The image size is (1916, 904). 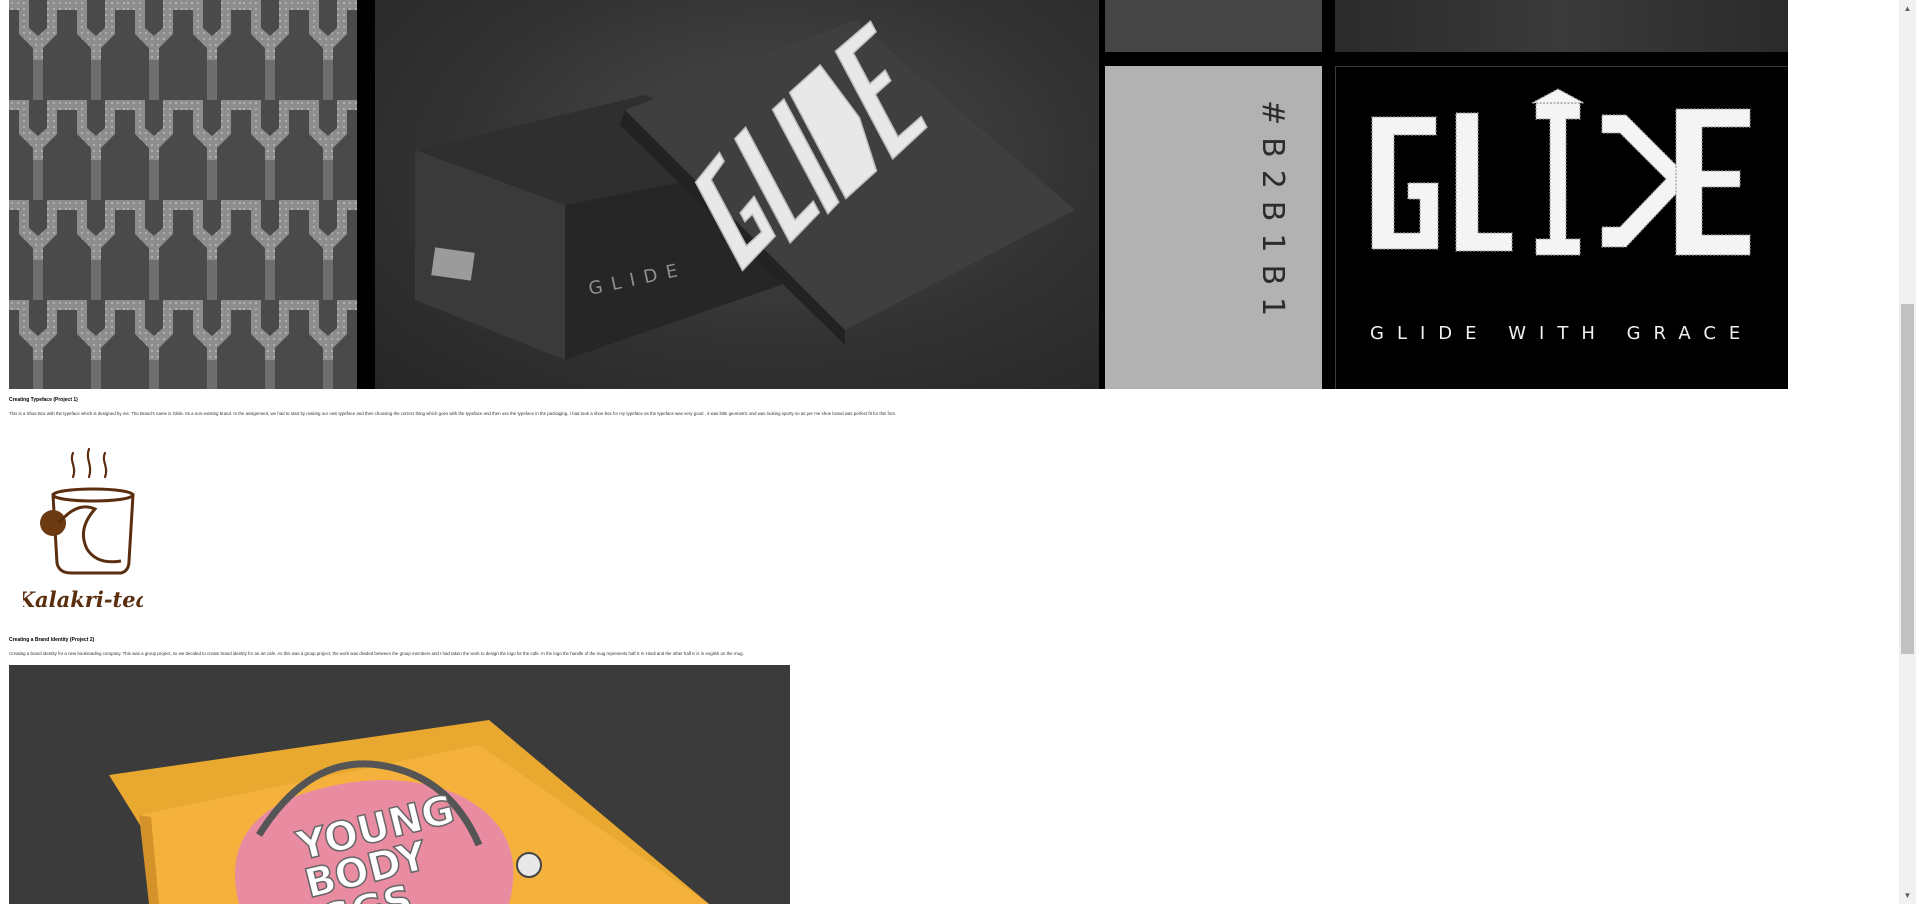 What do you see at coordinates (1562, 333) in the screenshot?
I see `glide-tagline: GLIDE WITH GRACE` at bounding box center [1562, 333].